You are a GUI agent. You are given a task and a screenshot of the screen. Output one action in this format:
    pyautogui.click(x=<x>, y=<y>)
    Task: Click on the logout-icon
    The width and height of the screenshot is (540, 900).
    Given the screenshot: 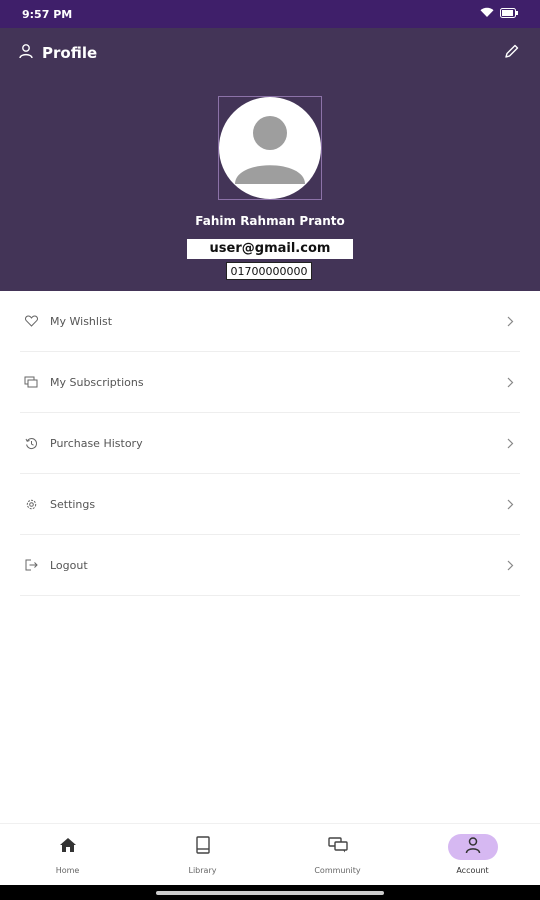 What is the action you would take?
    pyautogui.click(x=31, y=565)
    